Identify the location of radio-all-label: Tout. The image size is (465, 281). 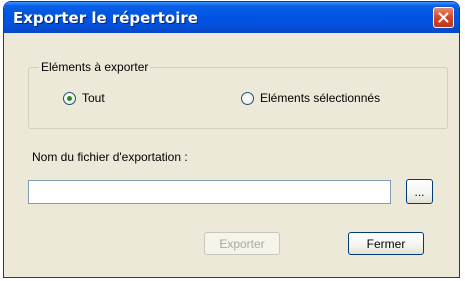
(93, 98).